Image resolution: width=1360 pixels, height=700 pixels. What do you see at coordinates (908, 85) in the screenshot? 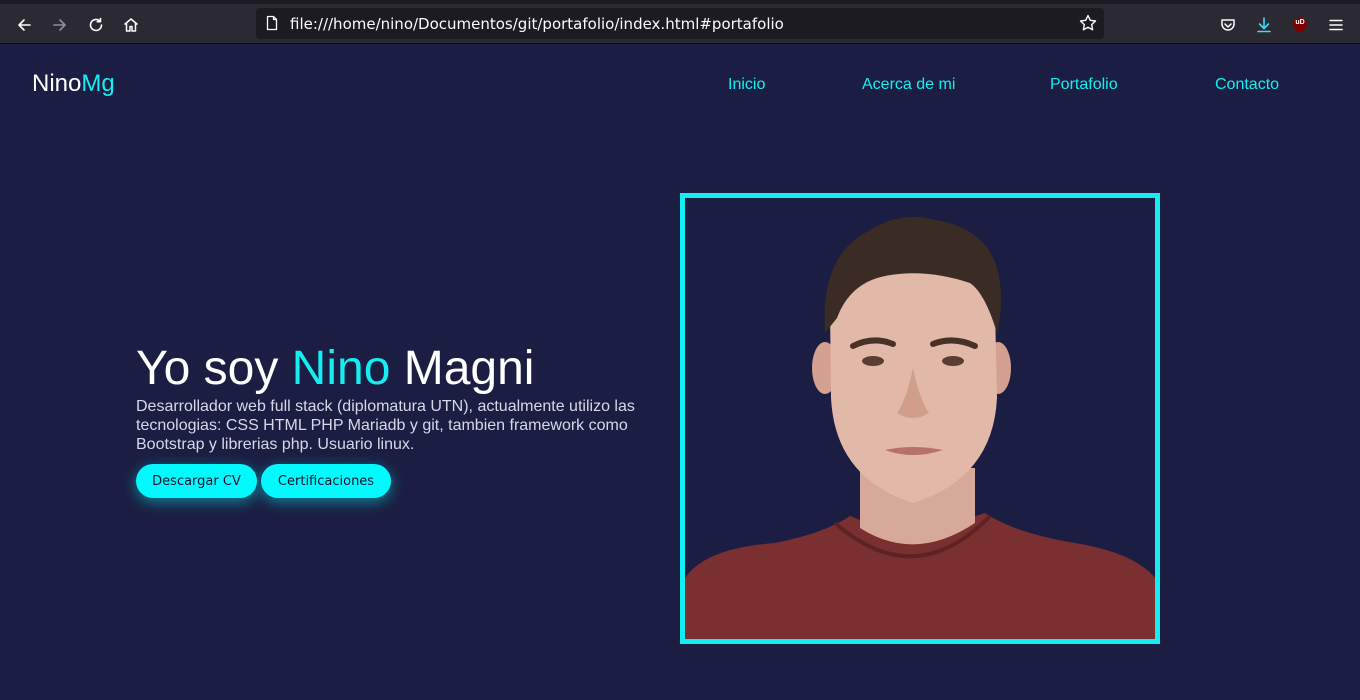
I see `nav-link-acerca: Acerca de mi` at bounding box center [908, 85].